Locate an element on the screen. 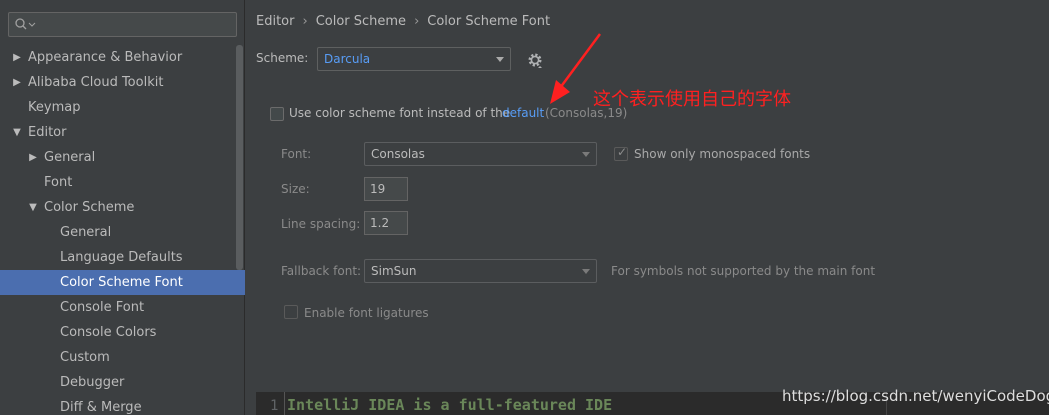  default-font-link: default is located at coordinates (523, 113).